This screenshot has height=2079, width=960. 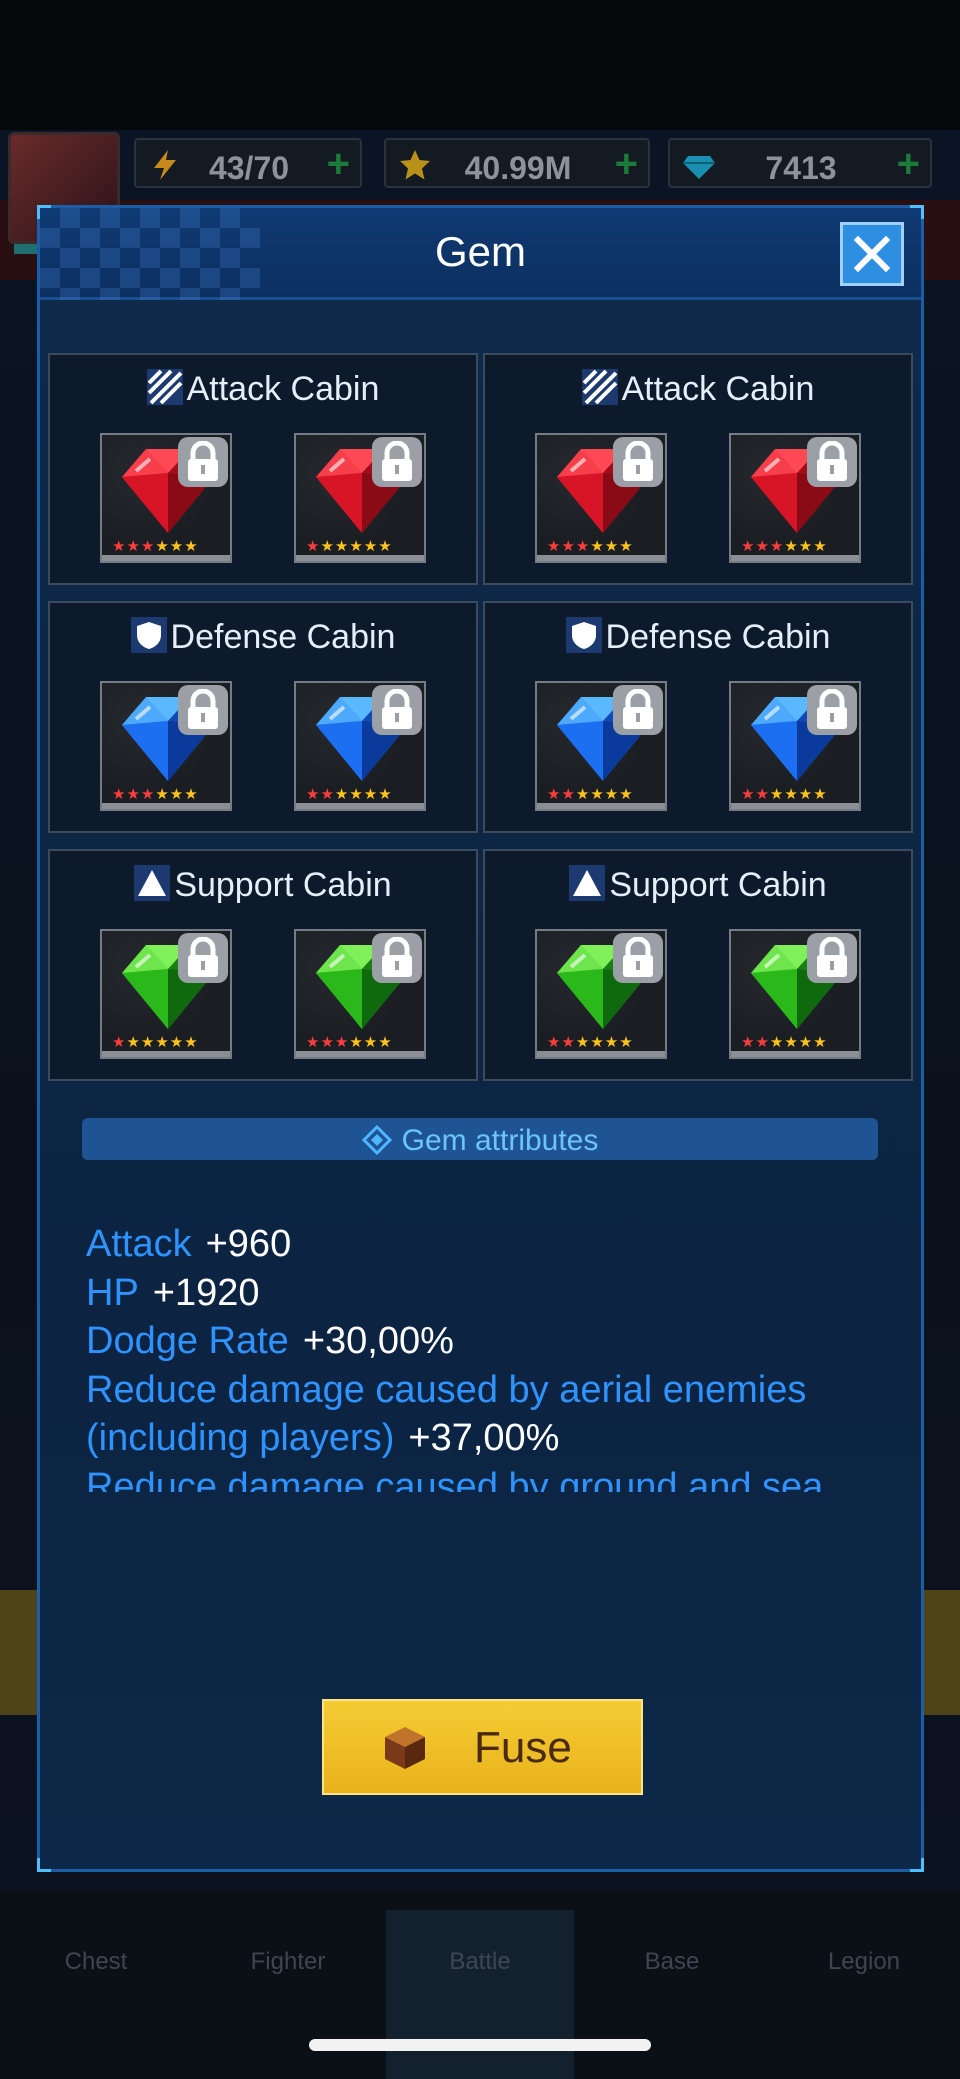 I want to click on diamonds-value: 7413, so click(x=801, y=168).